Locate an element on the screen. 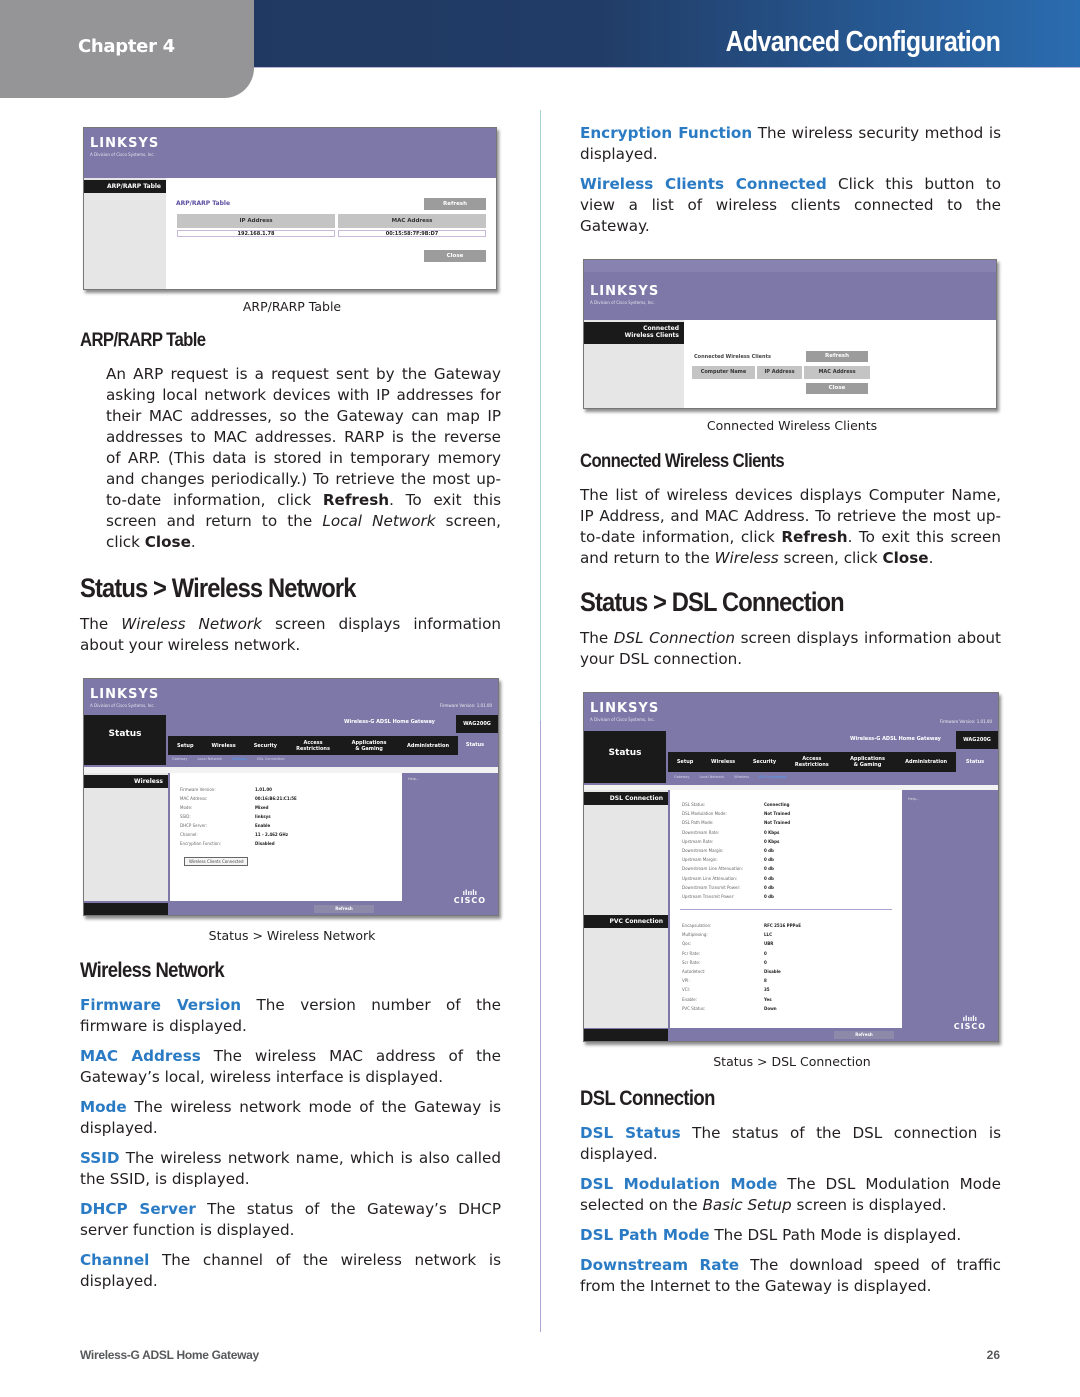 The width and height of the screenshot is (1080, 1397). field-row: Autodetect: Disable is located at coordinates (782, 973).